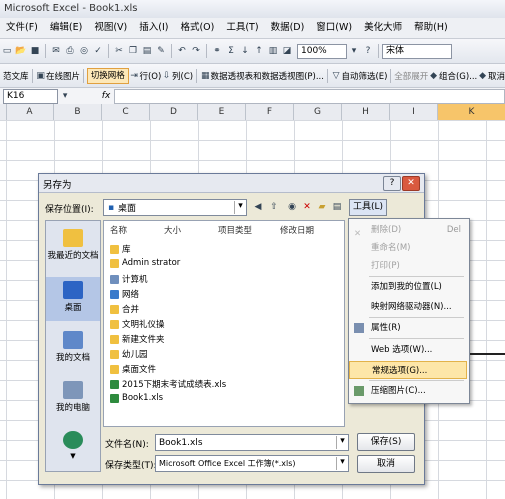 The image size is (505, 499). What do you see at coordinates (110, 28) in the screenshot?
I see `menu-view: 视图(V)` at bounding box center [110, 28].